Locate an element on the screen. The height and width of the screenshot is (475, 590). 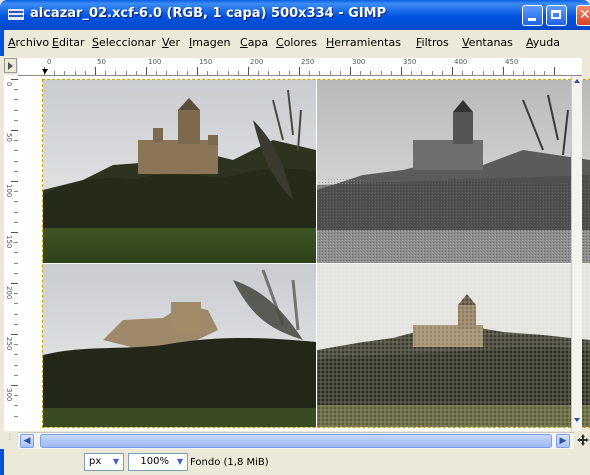
move-arrows-icon is located at coordinates (583, 440).